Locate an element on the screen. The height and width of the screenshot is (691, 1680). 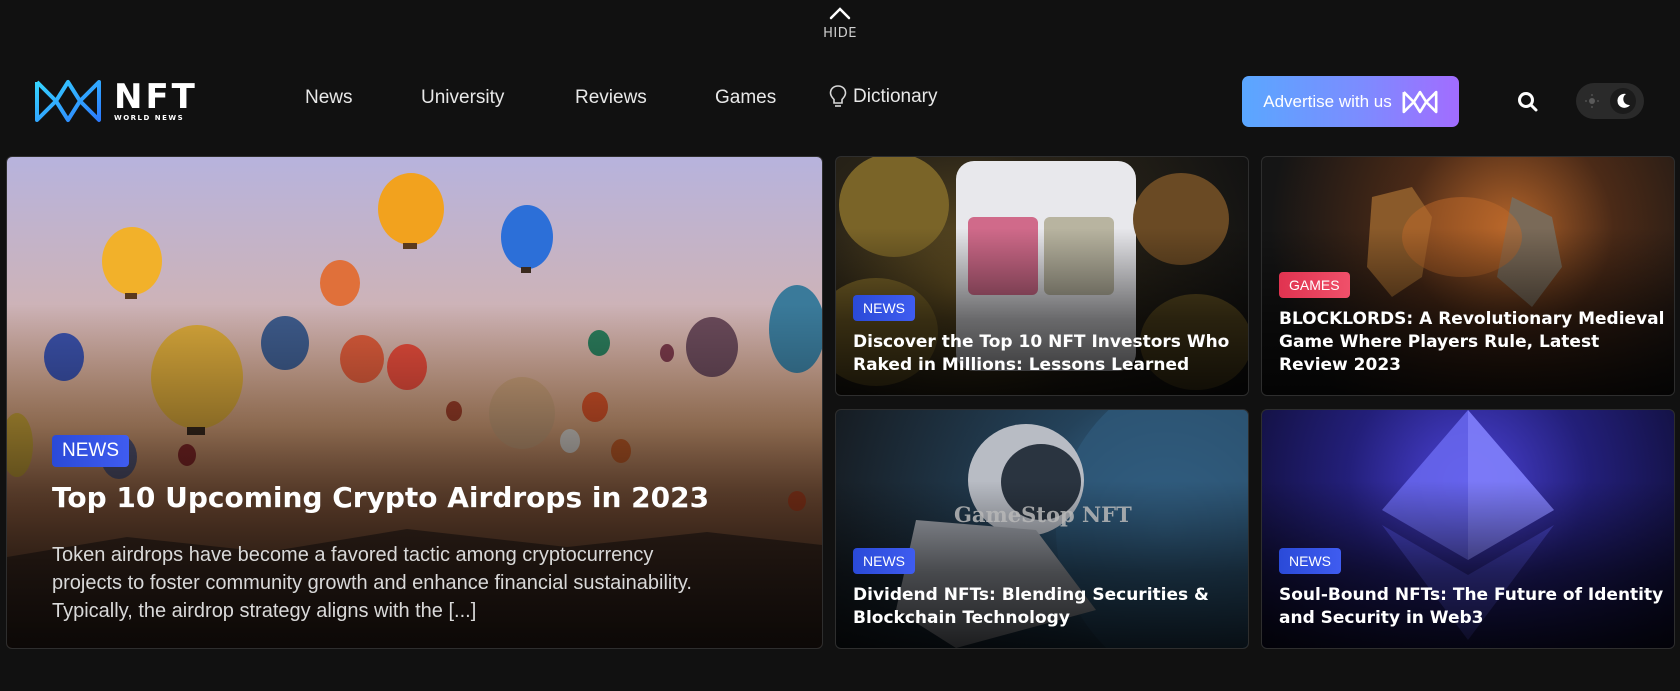
image-caption: GameStop NFT is located at coordinates (1043, 514).